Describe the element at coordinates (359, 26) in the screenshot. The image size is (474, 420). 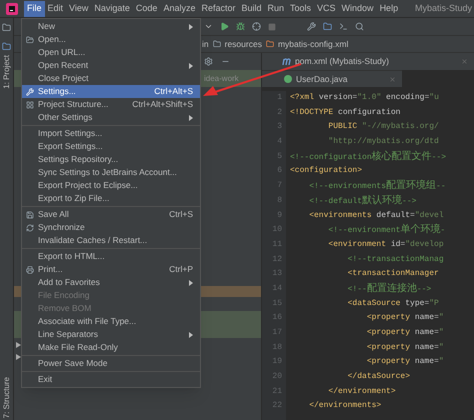
I see `search-icon` at that location.